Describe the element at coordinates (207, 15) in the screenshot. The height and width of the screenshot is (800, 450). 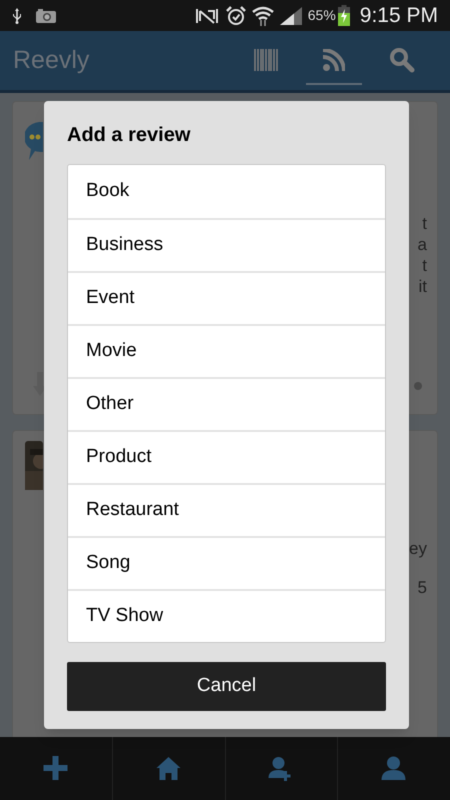
I see `mute-icon` at that location.